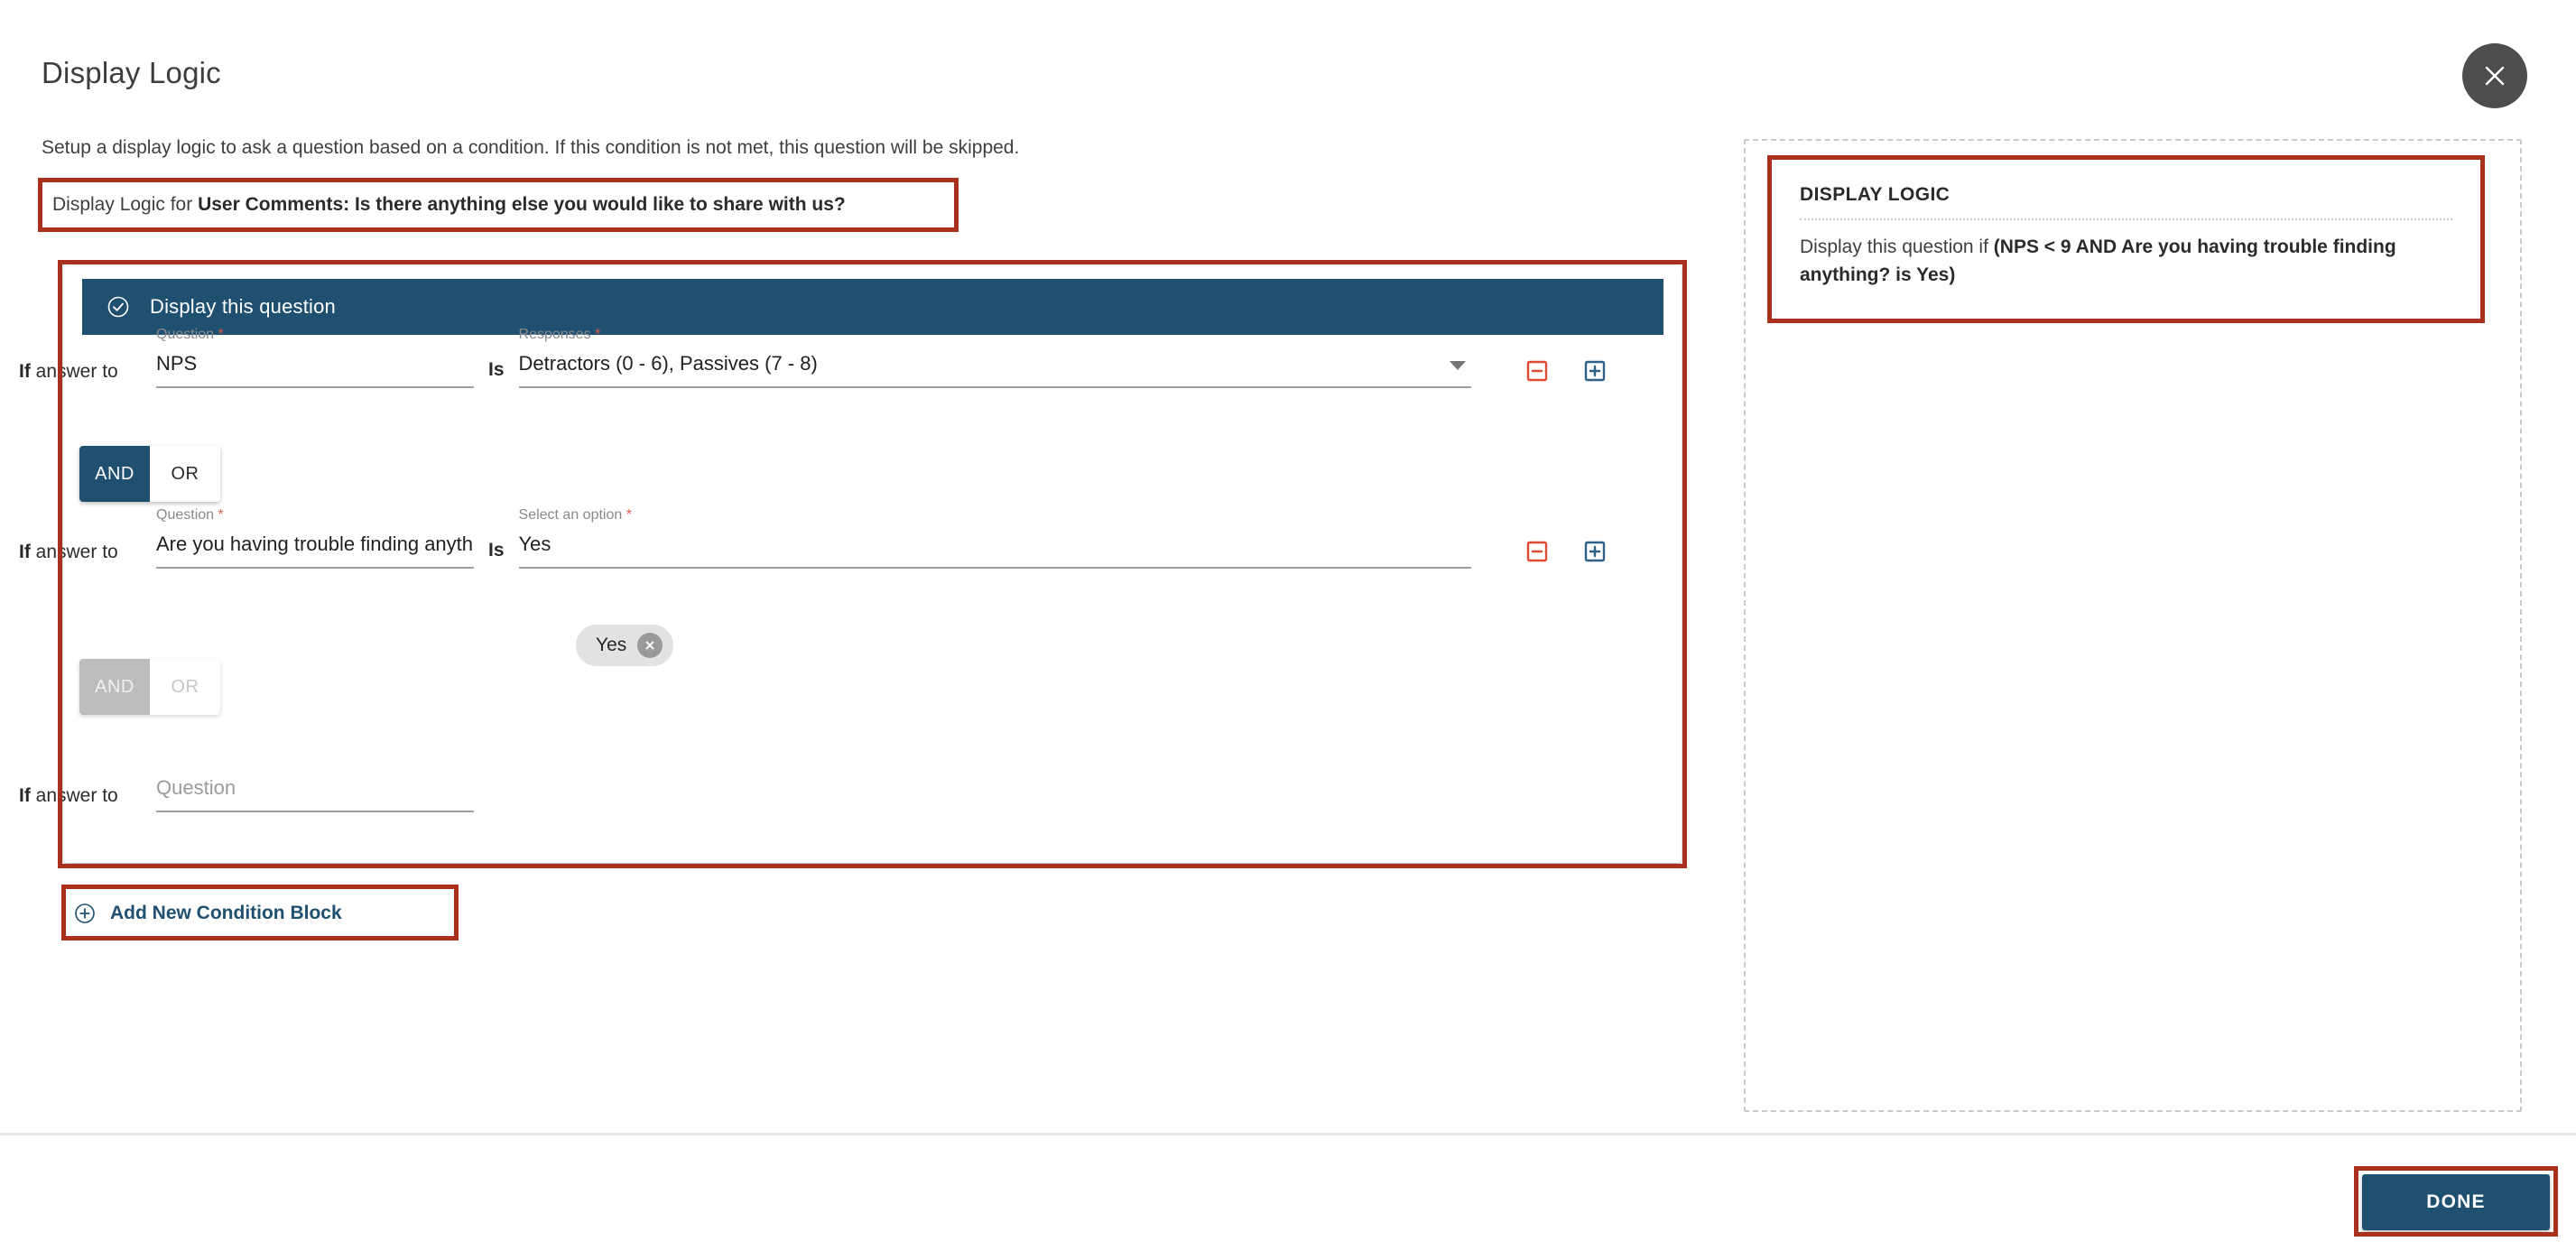 Image resolution: width=2576 pixels, height=1251 pixels. I want to click on question-field-placeholder-3: Question, so click(315, 794).